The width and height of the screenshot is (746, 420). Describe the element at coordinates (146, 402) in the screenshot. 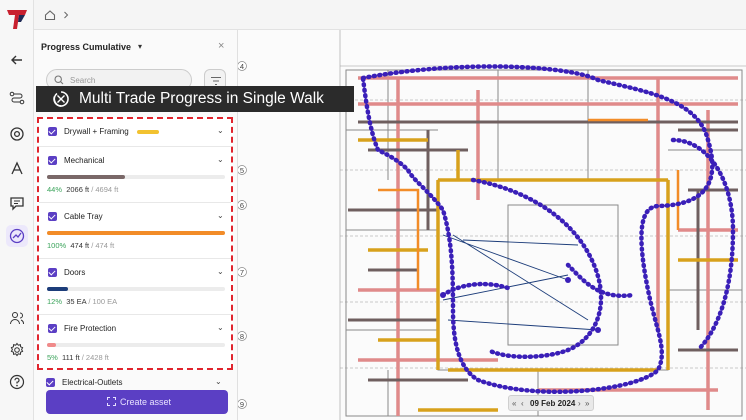

I see `create-asset-label: Create asset` at that location.